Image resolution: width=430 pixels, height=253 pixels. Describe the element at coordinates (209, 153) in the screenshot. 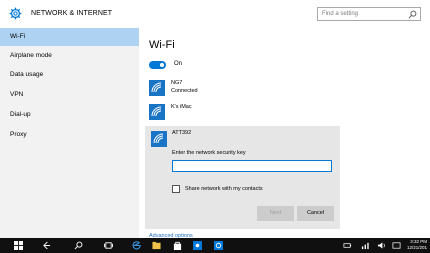

I see `security-key-label: Enter the network security key` at that location.